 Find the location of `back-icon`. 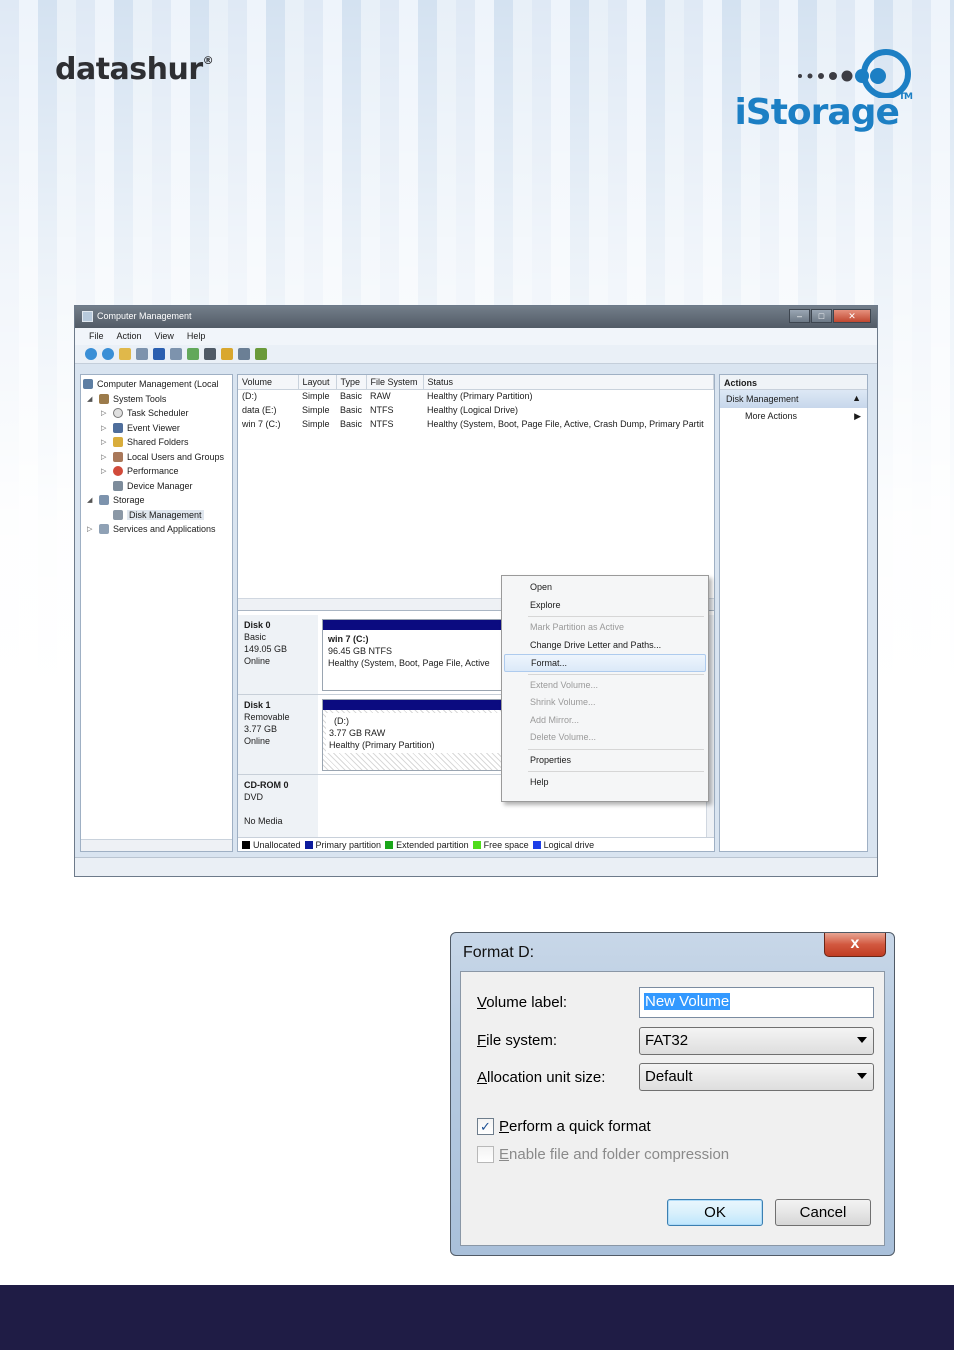

back-icon is located at coordinates (91, 354).